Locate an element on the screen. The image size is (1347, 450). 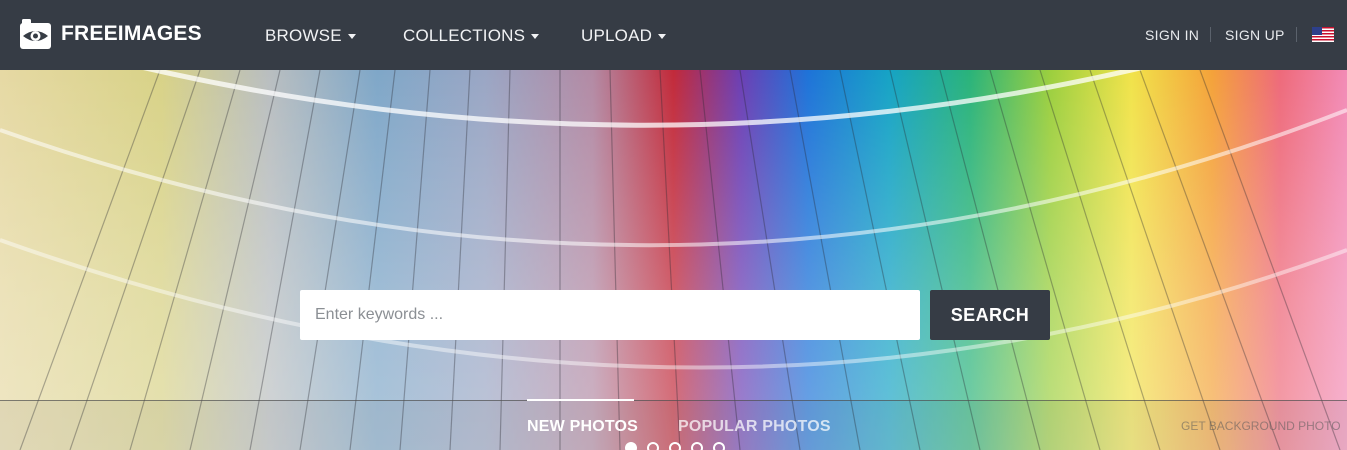
us-flag-icon is located at coordinates (1323, 34).